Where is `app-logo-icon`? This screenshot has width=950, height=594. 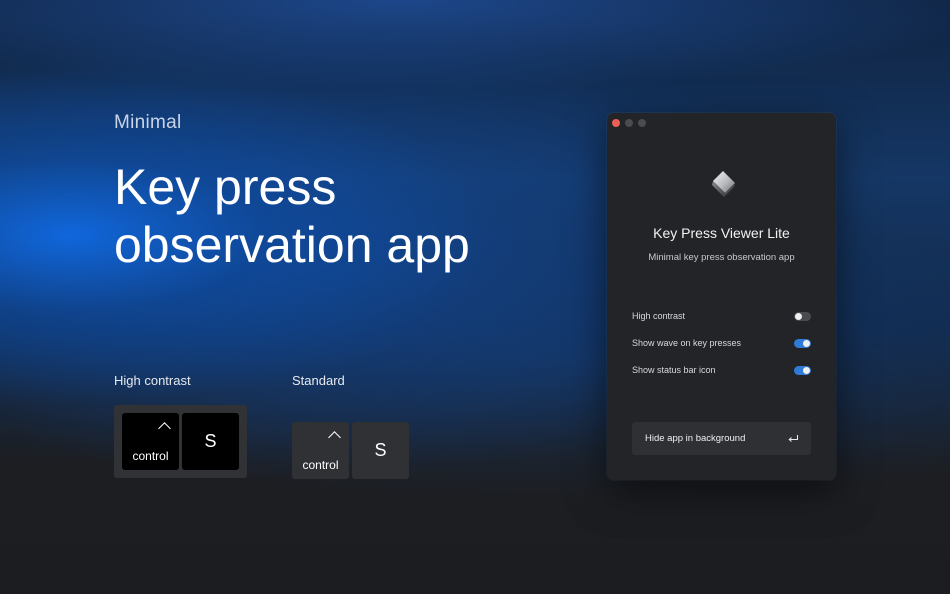 app-logo-icon is located at coordinates (723, 184).